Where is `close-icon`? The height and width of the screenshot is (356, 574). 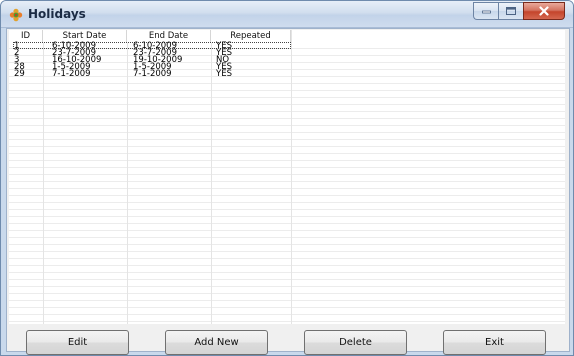 close-icon is located at coordinates (544, 11).